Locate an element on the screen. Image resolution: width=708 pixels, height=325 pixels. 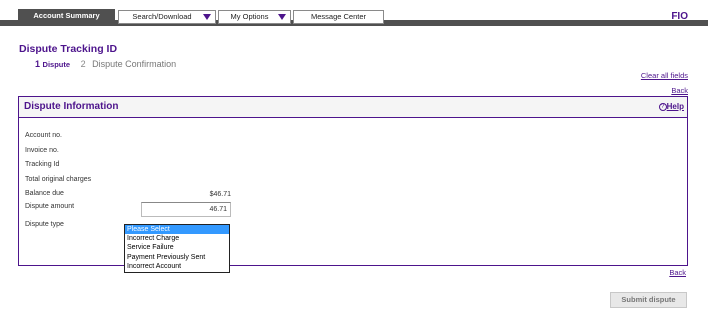
dispute-type-option: Please Select is located at coordinates (177, 230).